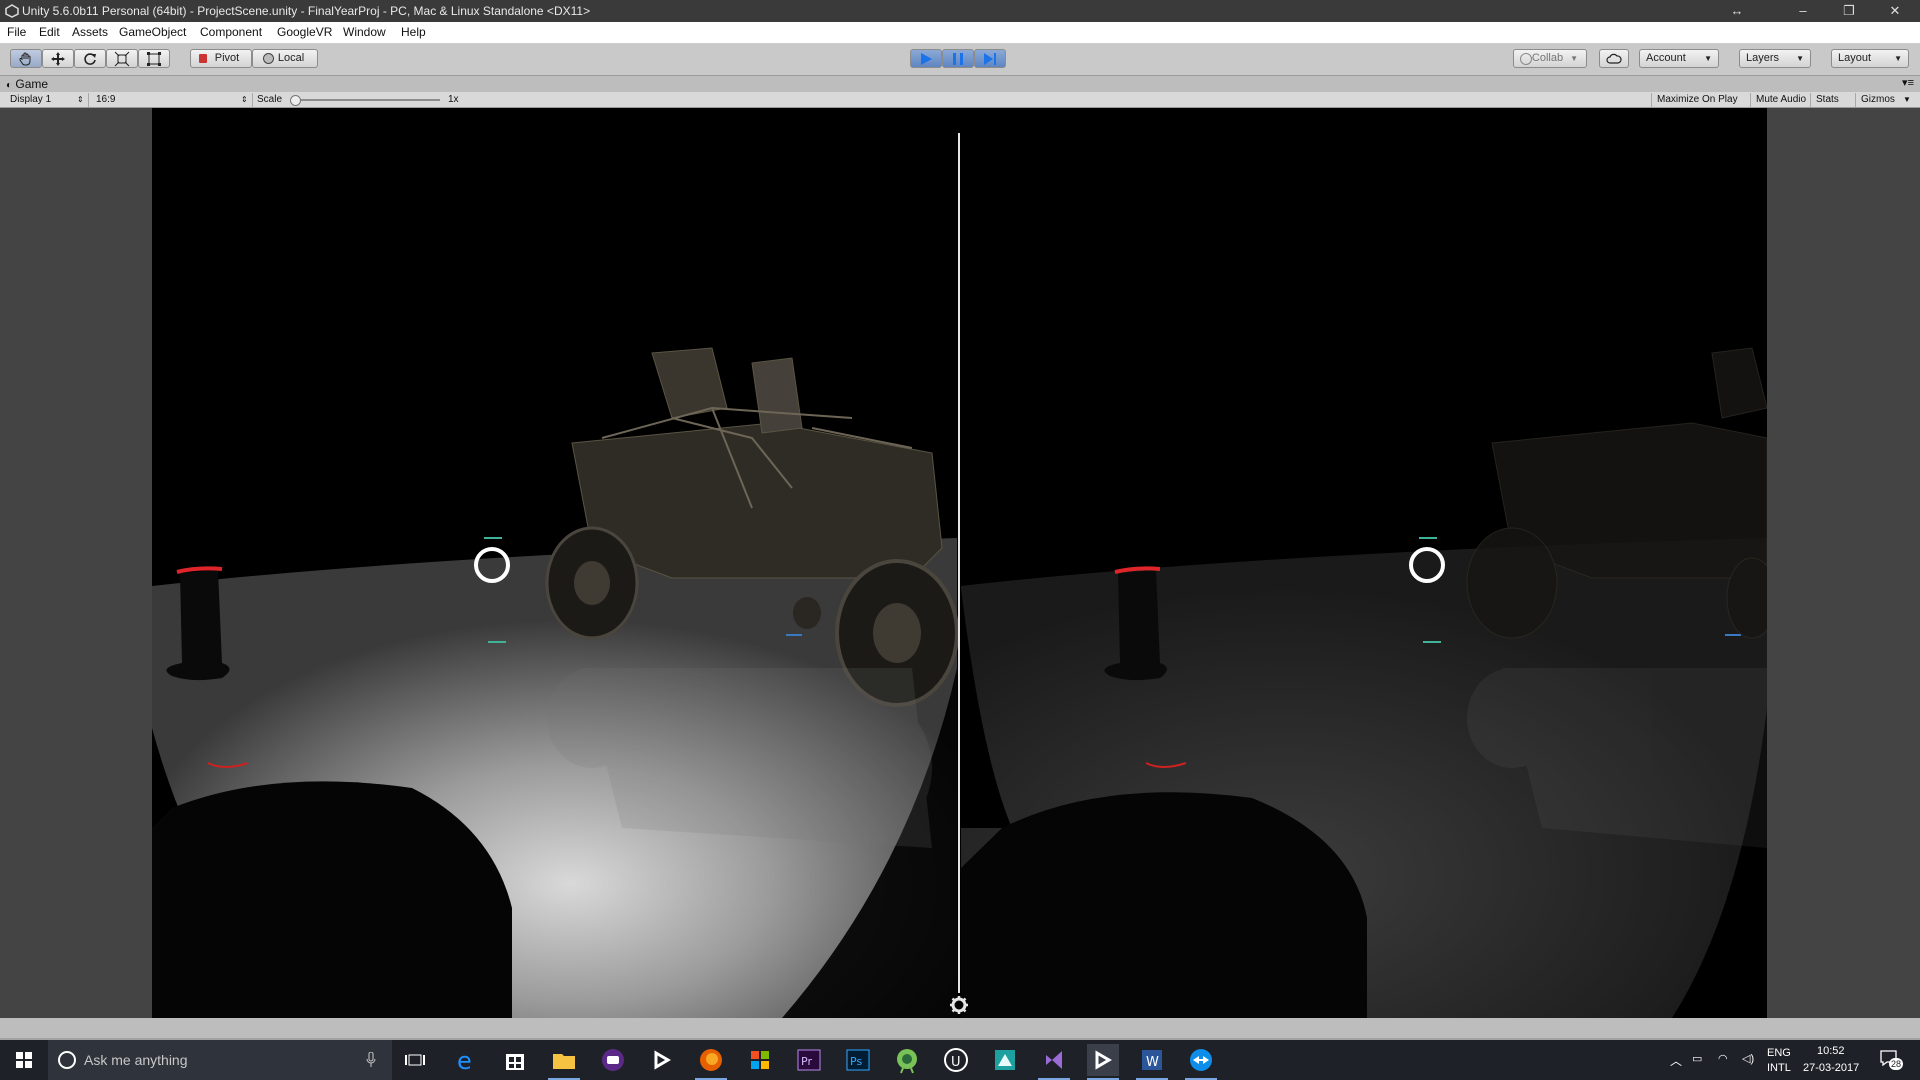 Image resolution: width=1920 pixels, height=1080 pixels. I want to click on store-icon, so click(515, 1060).